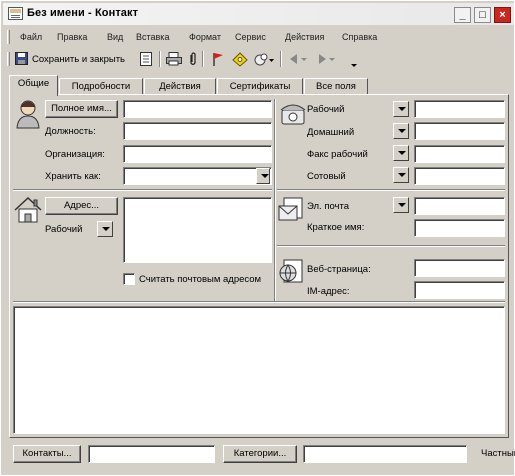 This screenshot has width=515, height=476. I want to click on job-title-field, so click(197, 131).